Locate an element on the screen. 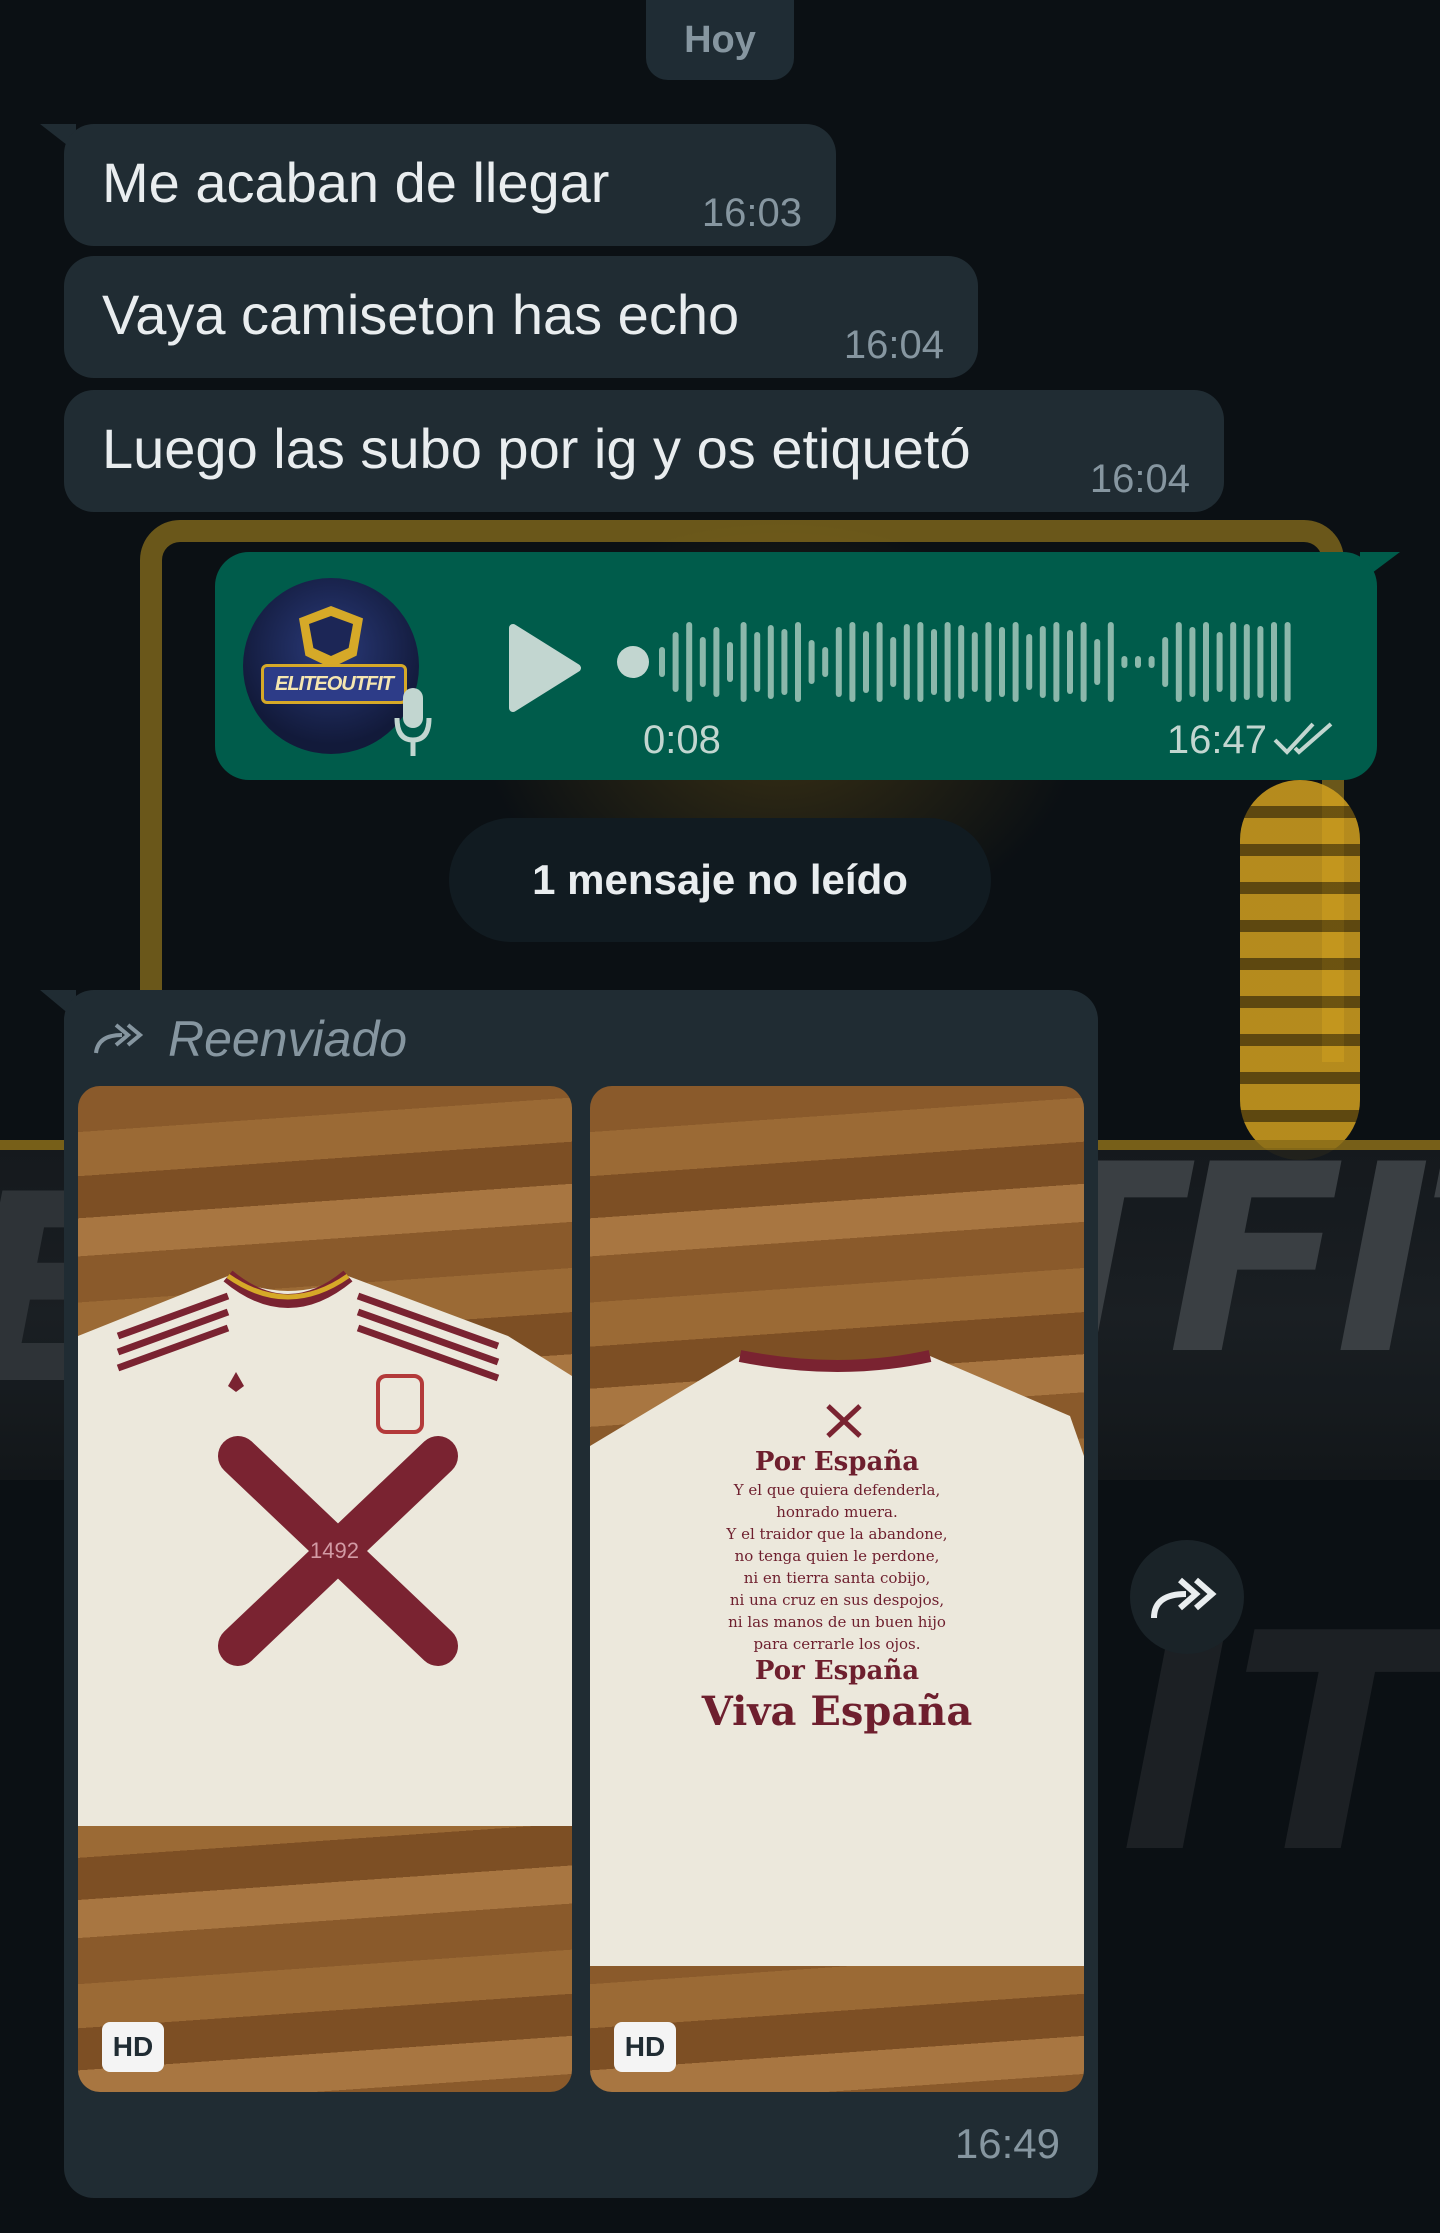 The width and height of the screenshot is (1440, 2233). double-check-icon is located at coordinates (1303, 738).